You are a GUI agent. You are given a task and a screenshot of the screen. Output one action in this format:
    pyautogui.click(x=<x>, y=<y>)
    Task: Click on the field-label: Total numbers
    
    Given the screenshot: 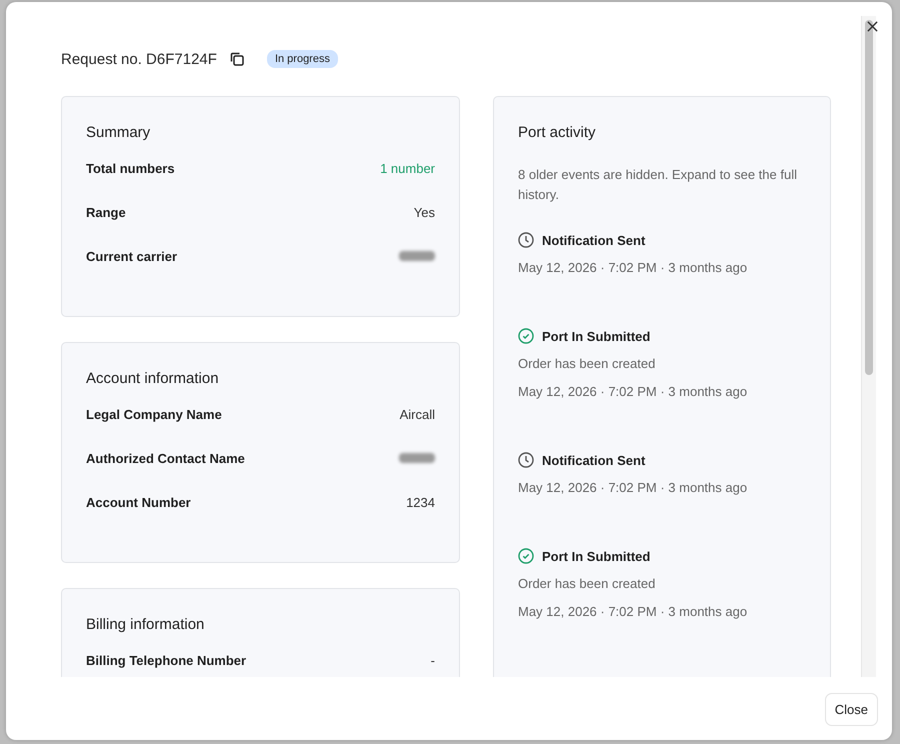 What is the action you would take?
    pyautogui.click(x=130, y=168)
    